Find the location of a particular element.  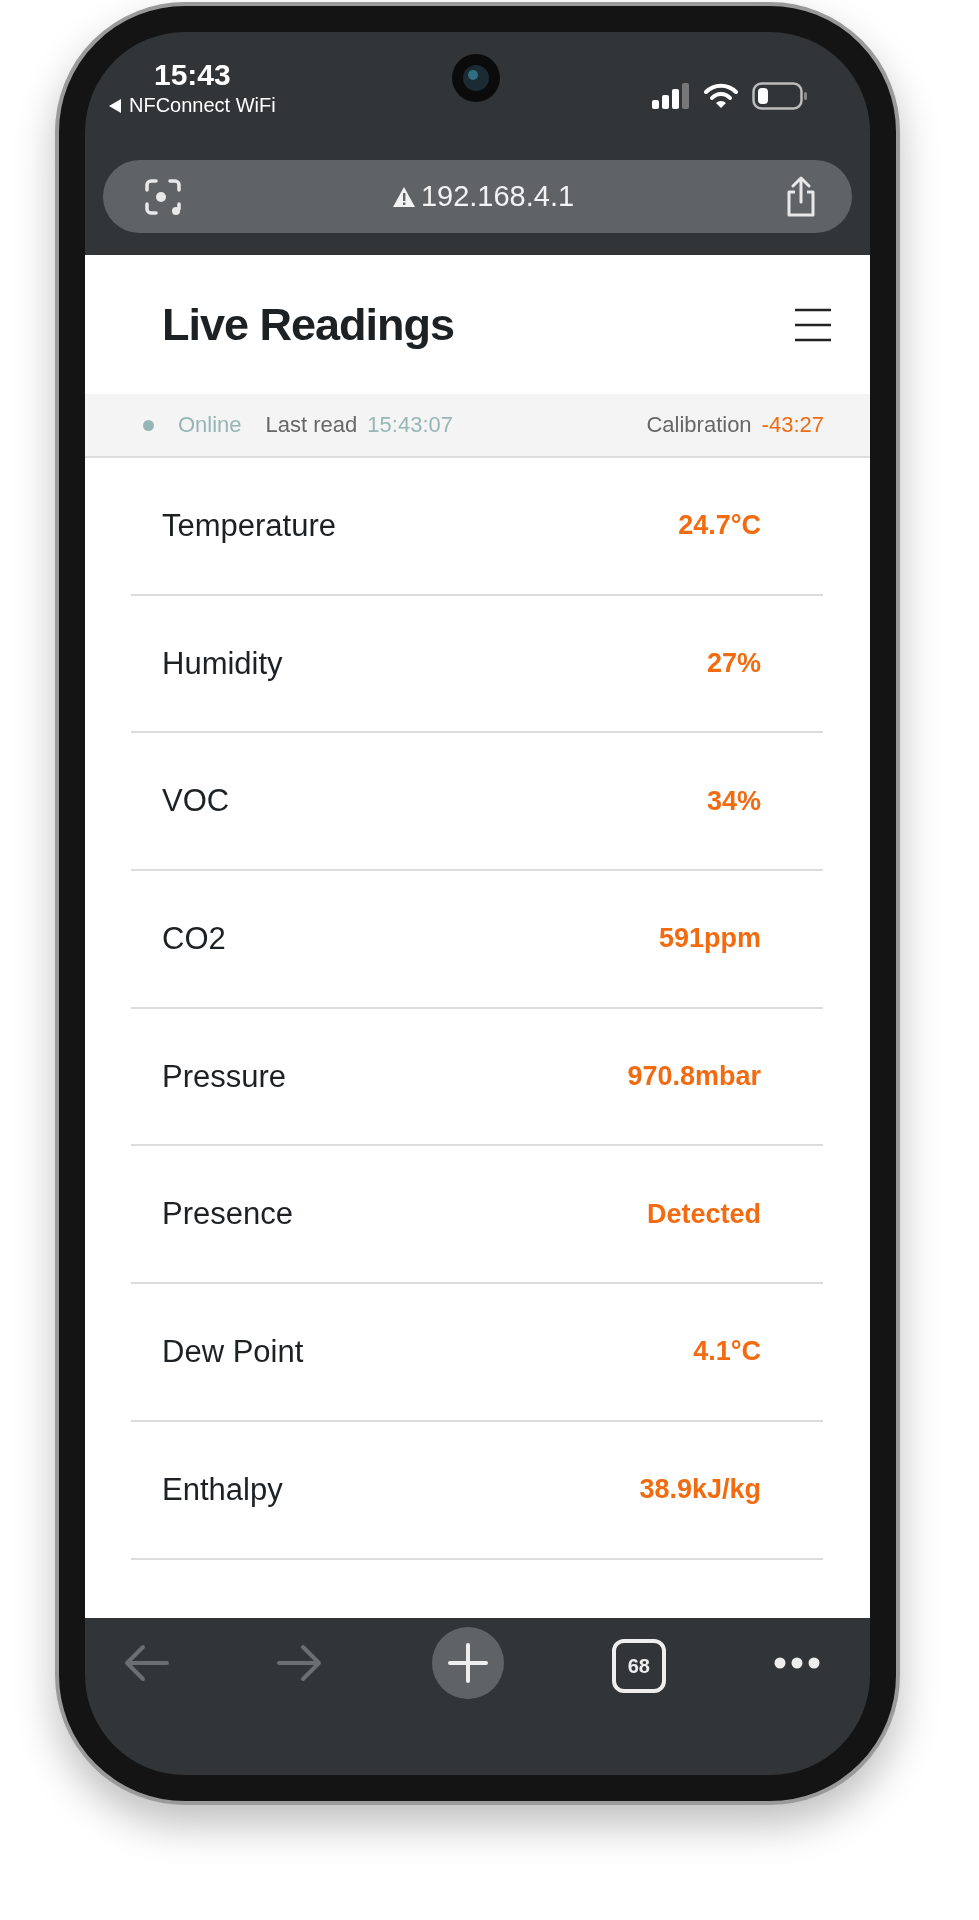

calibration-countdown: -43:27 is located at coordinates (792, 425).